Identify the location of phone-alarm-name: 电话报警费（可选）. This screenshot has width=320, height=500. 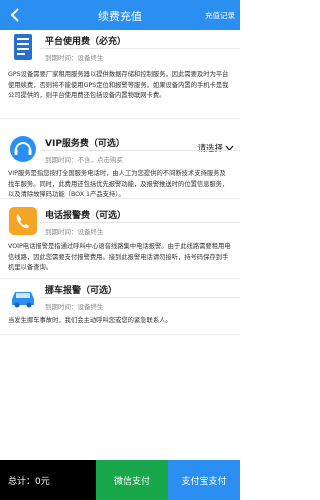
(86, 216).